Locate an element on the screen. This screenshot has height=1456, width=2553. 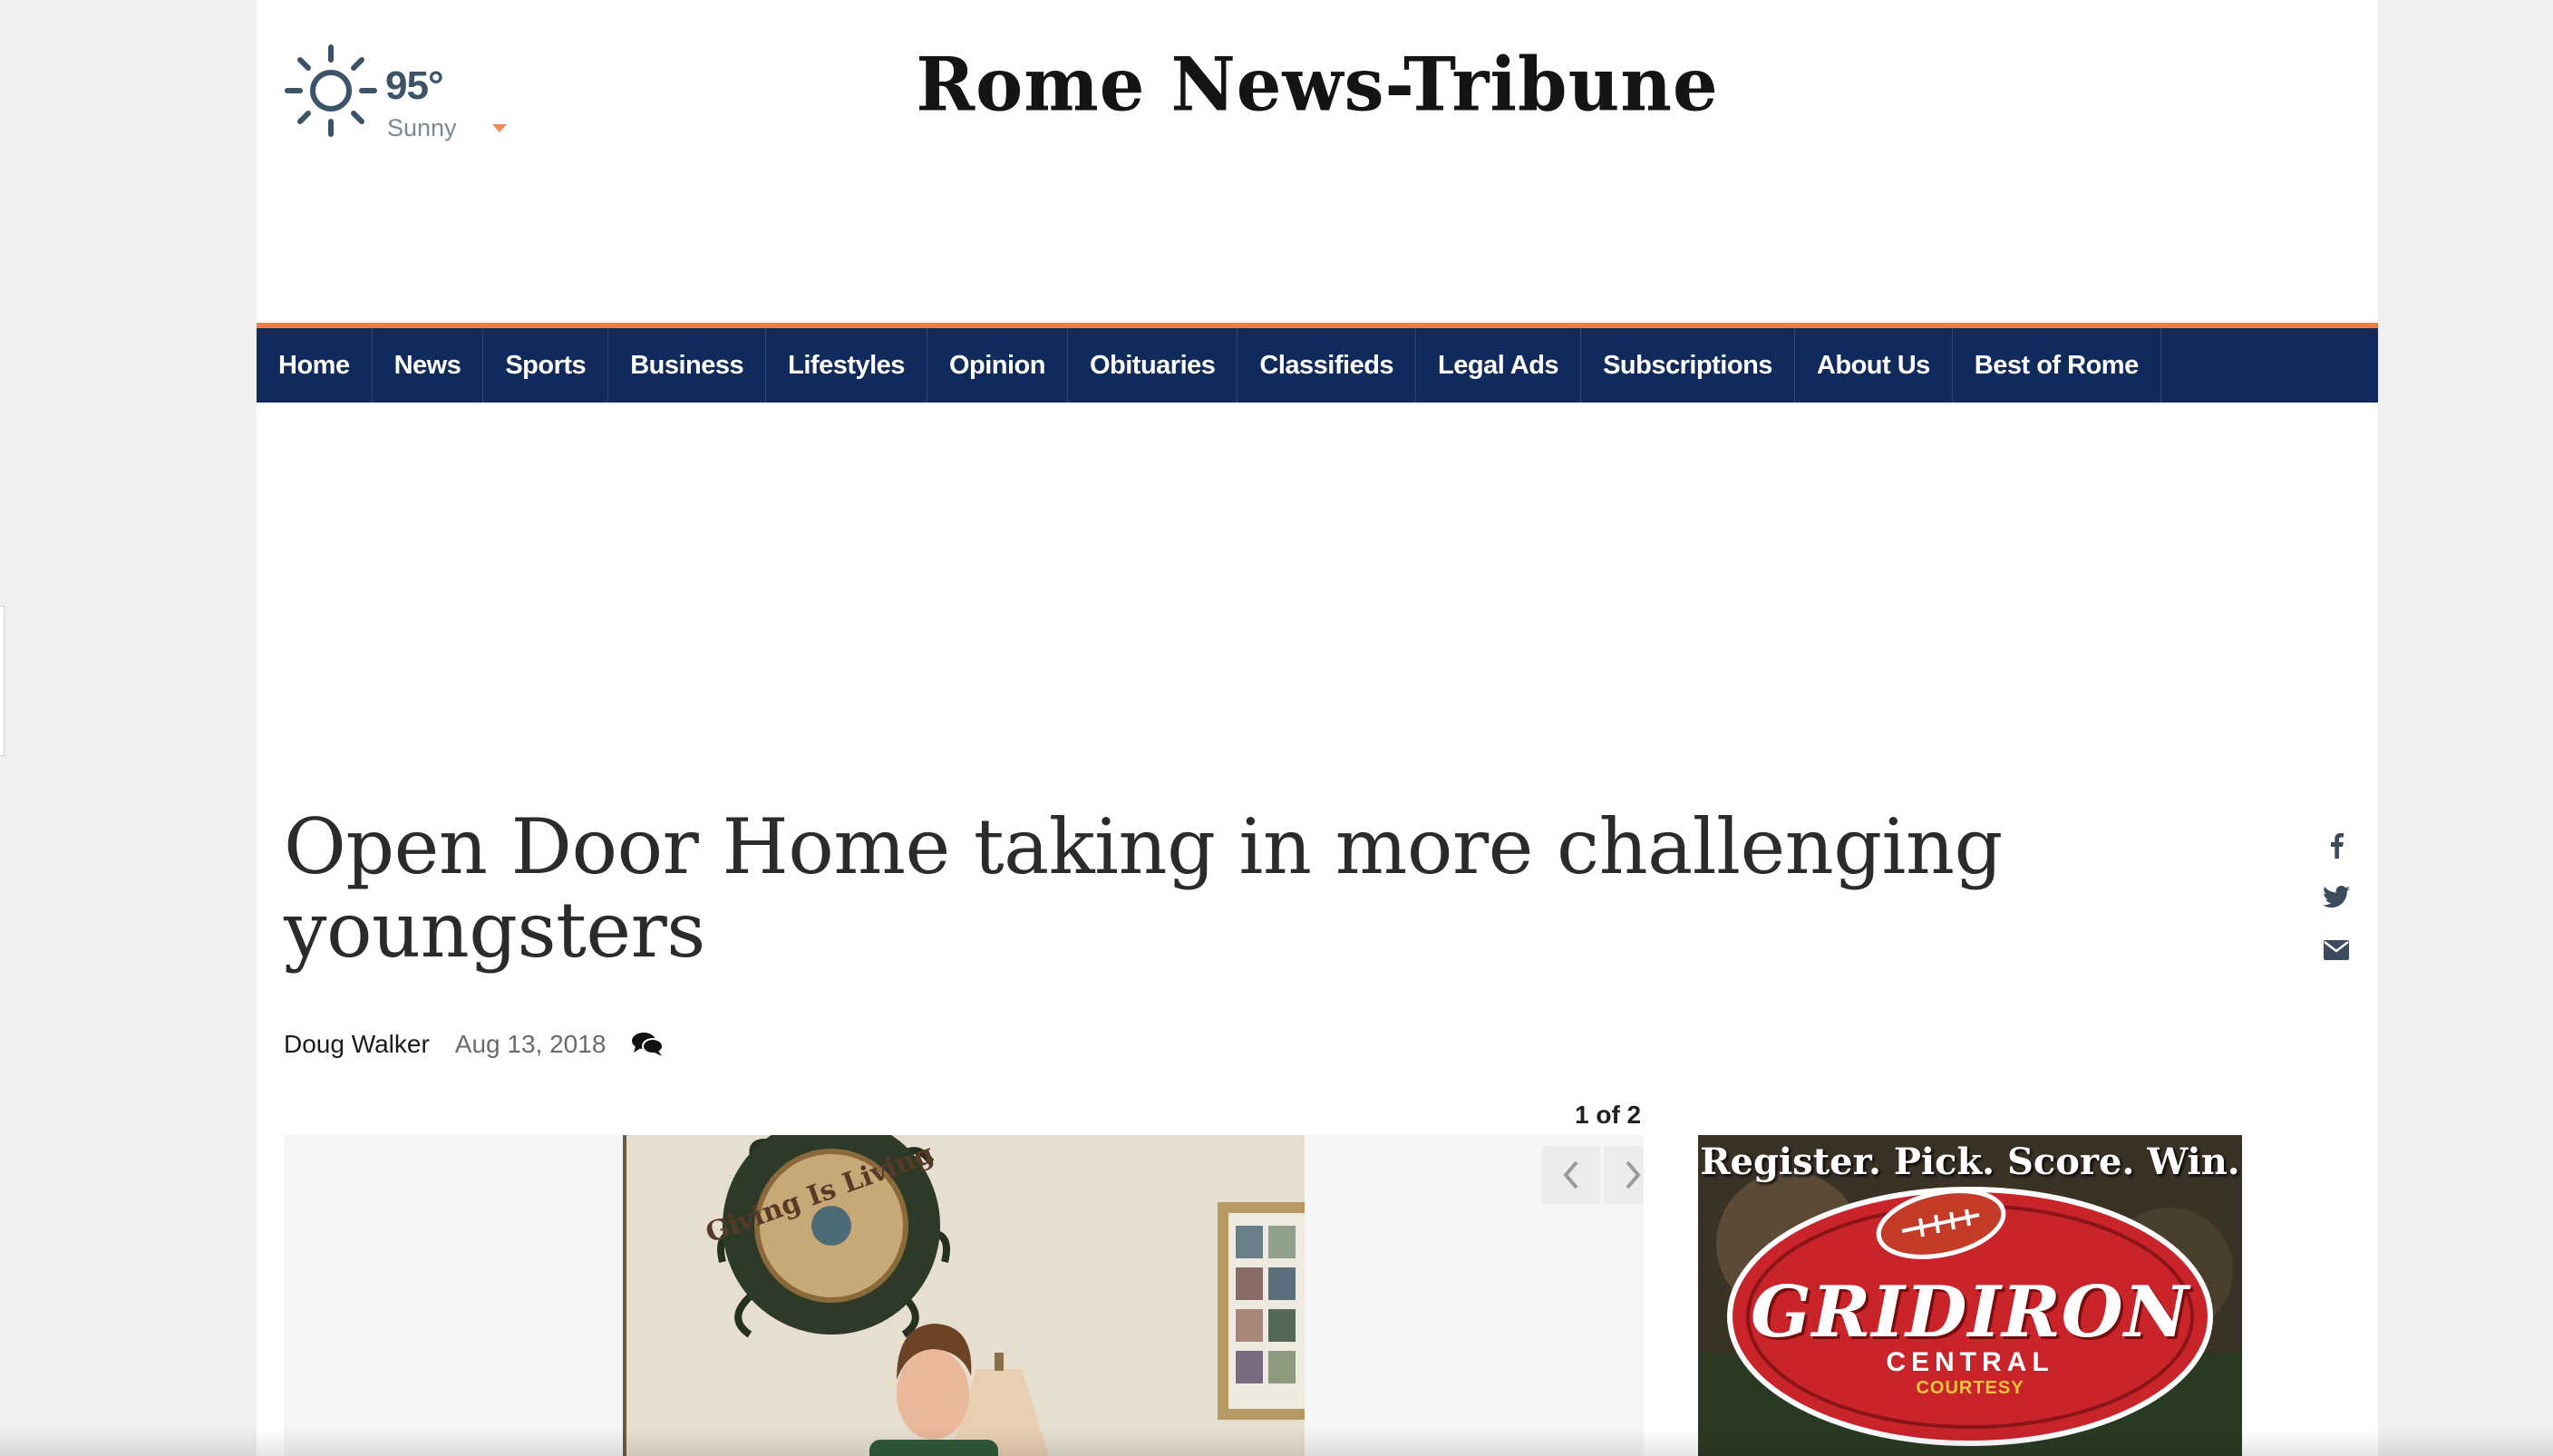
comments-icon is located at coordinates (648, 1044).